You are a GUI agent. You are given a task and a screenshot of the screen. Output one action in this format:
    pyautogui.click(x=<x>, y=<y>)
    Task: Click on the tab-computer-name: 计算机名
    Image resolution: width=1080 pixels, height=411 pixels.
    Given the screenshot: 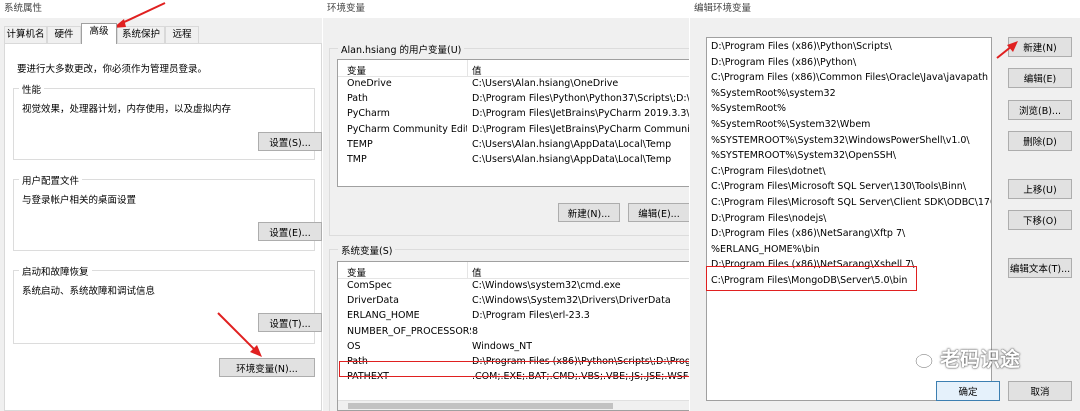 What is the action you would take?
    pyautogui.click(x=25, y=34)
    